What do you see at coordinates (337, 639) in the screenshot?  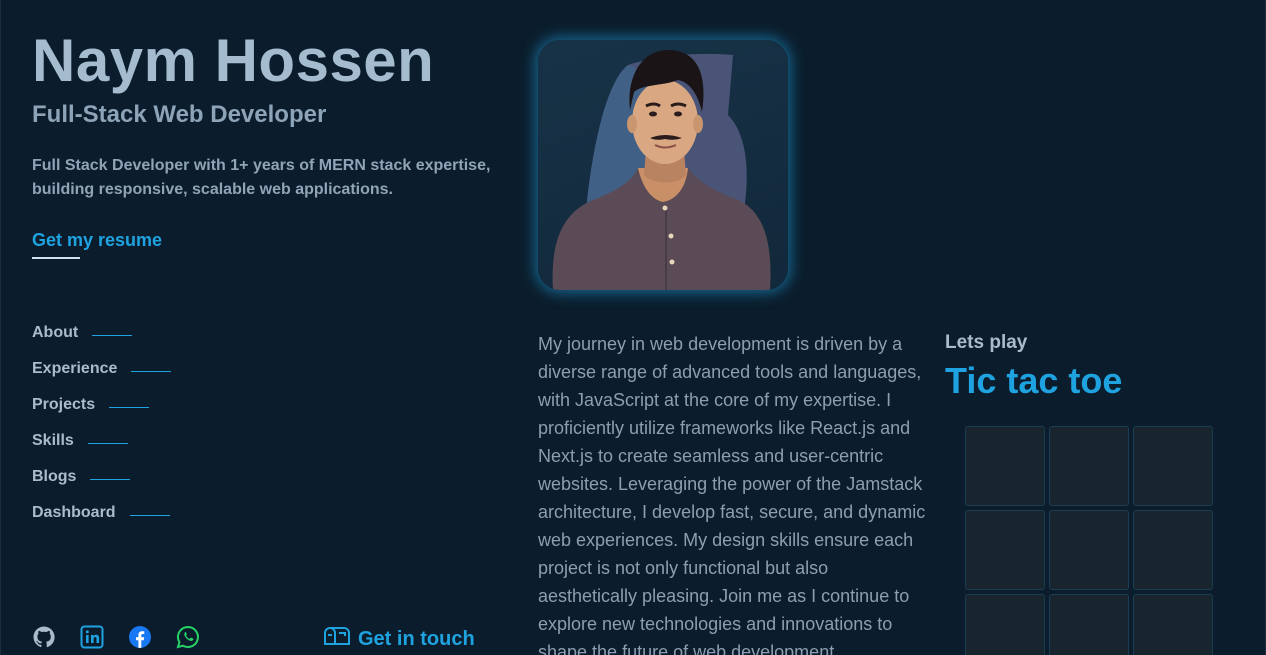 I see `mailbox-icon` at bounding box center [337, 639].